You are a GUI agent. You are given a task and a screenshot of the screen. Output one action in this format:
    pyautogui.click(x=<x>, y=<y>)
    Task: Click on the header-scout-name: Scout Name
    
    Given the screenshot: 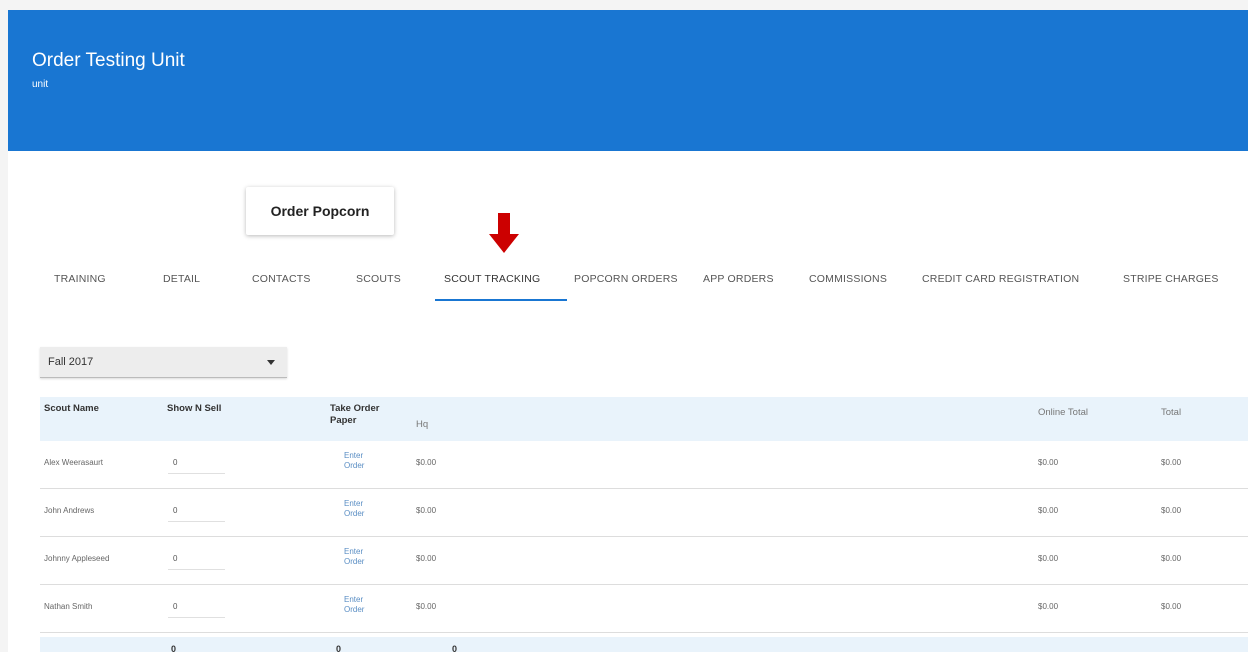 What is the action you would take?
    pyautogui.click(x=71, y=408)
    